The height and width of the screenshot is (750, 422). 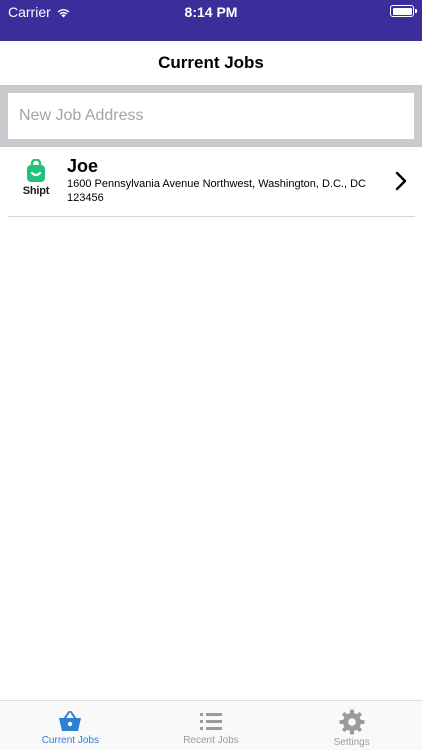 I want to click on tab-bar: Current Jobs Recent Jobs Settings, so click(x=211, y=725).